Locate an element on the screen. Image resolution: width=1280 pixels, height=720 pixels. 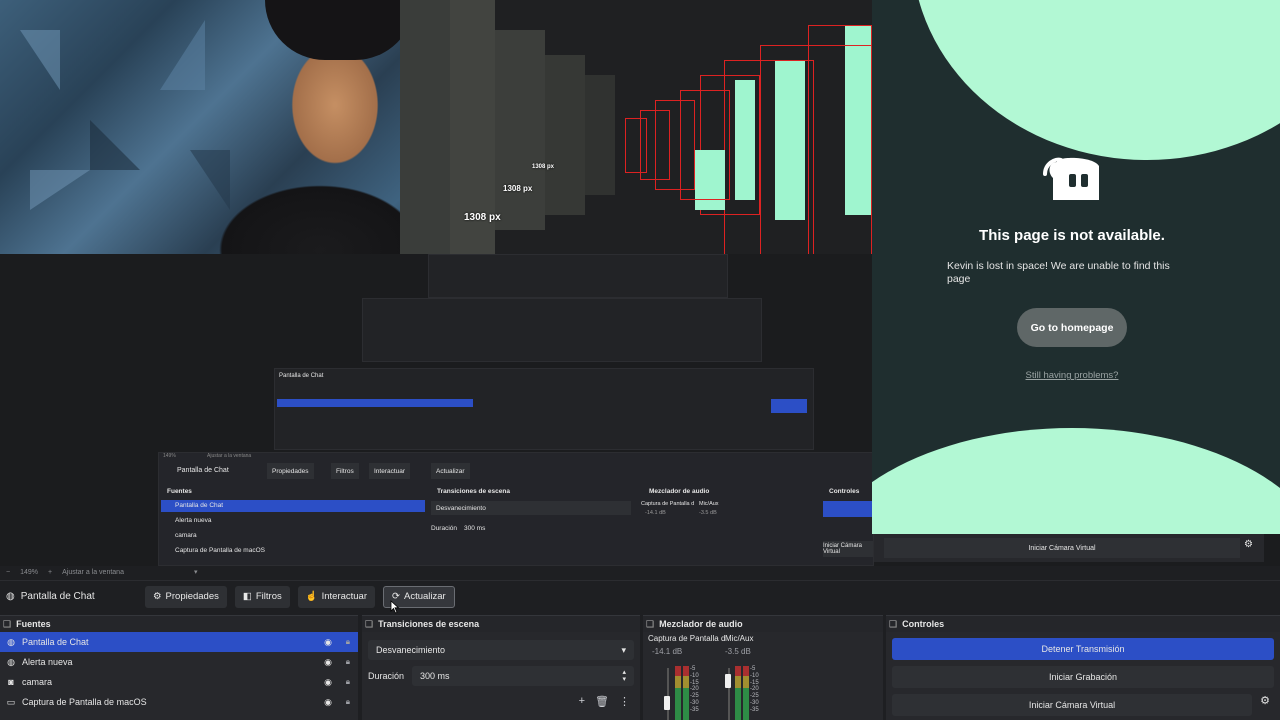
recursive-preview: 1308 px 1308 px 1308 px is located at coordinates (661, 127).